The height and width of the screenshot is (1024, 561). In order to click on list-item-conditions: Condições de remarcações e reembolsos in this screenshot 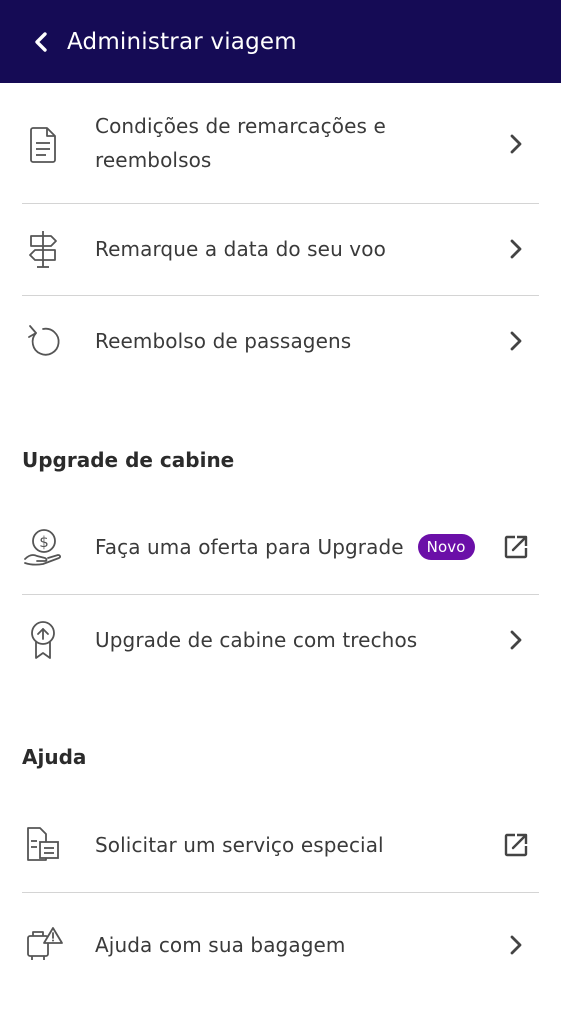, I will do `click(280, 145)`.